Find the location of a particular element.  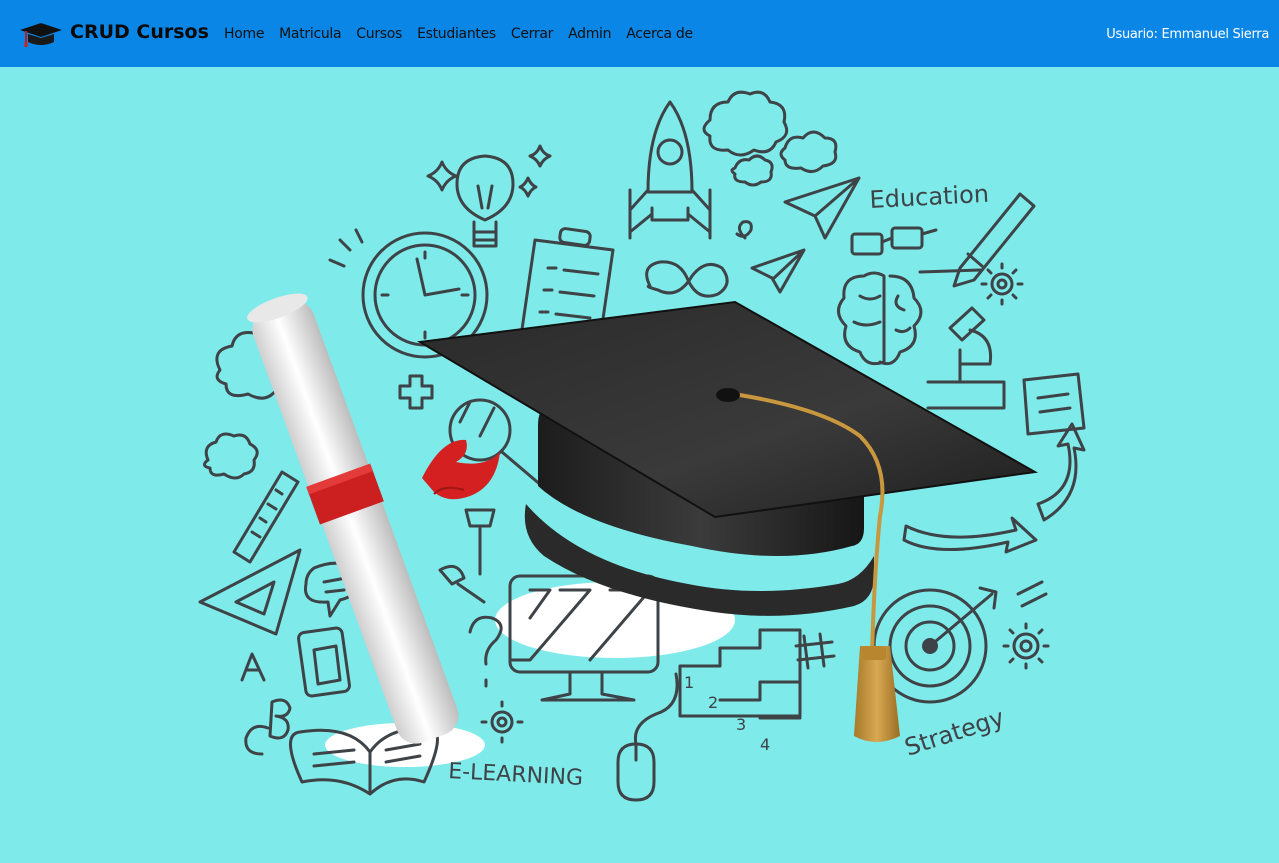

nav-link-admin: Admin is located at coordinates (589, 34).